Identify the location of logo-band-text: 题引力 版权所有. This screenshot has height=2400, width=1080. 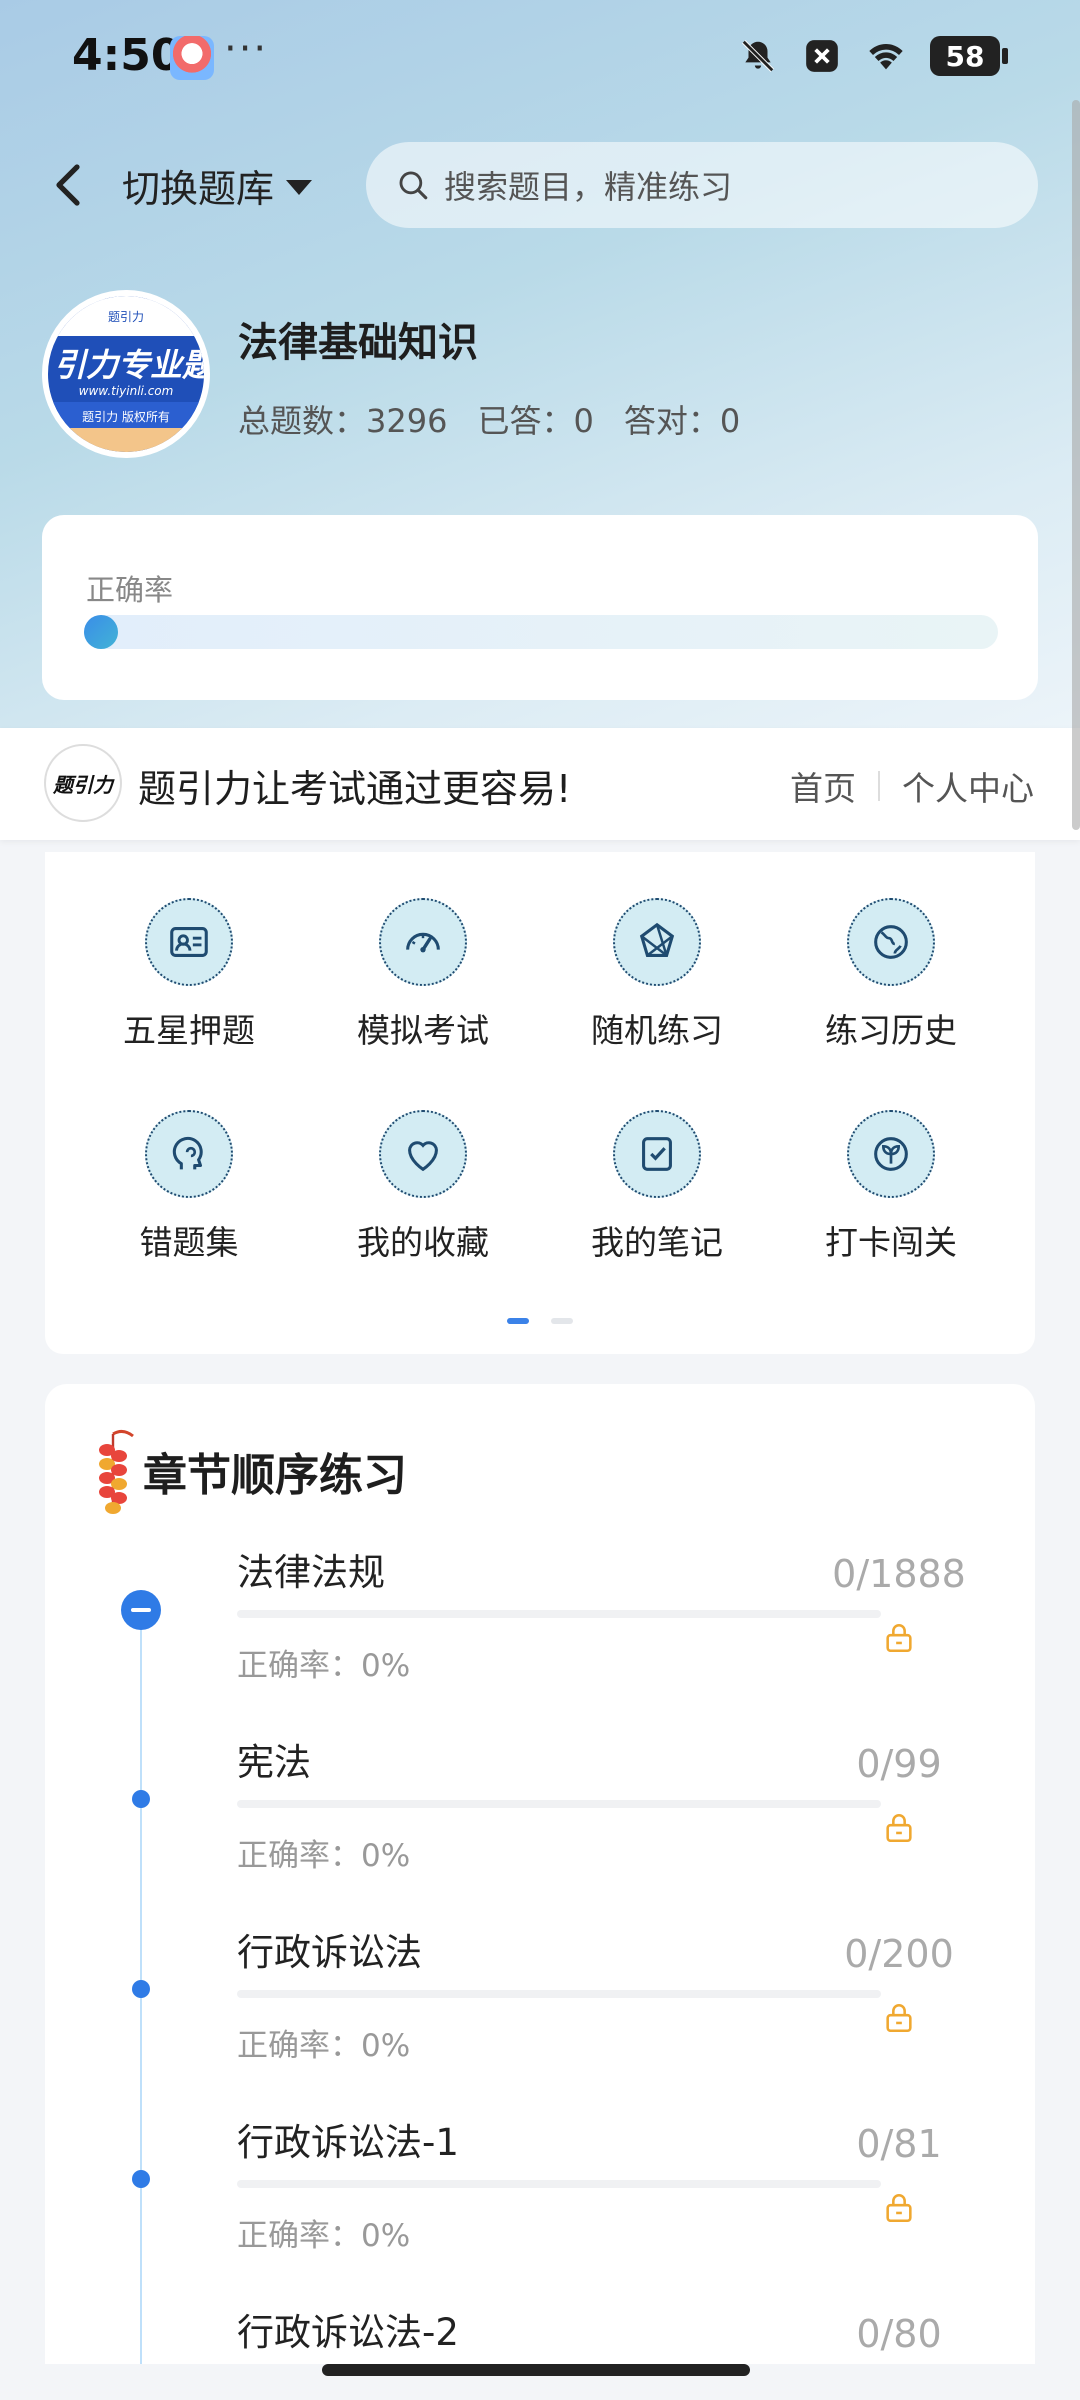
(126, 416).